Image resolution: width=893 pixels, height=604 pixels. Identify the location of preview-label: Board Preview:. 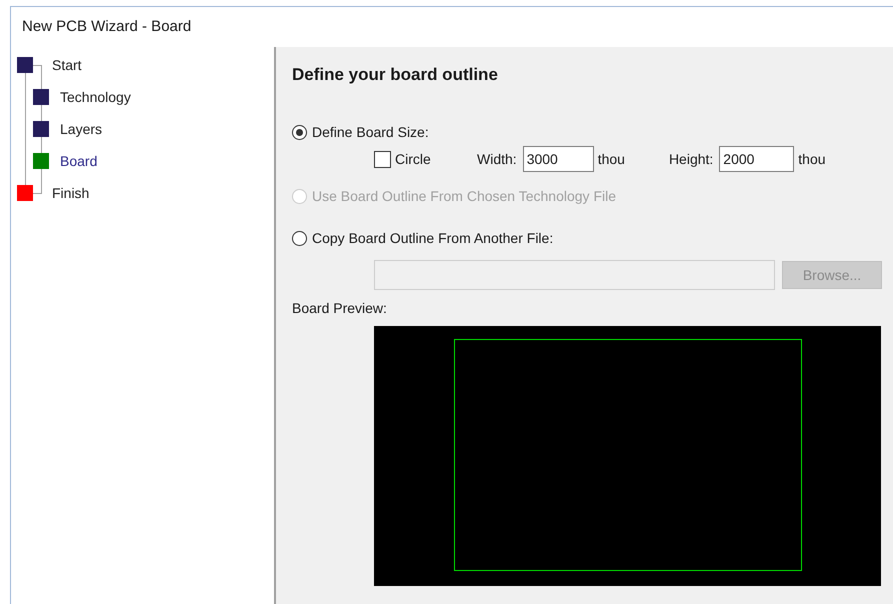
(340, 308).